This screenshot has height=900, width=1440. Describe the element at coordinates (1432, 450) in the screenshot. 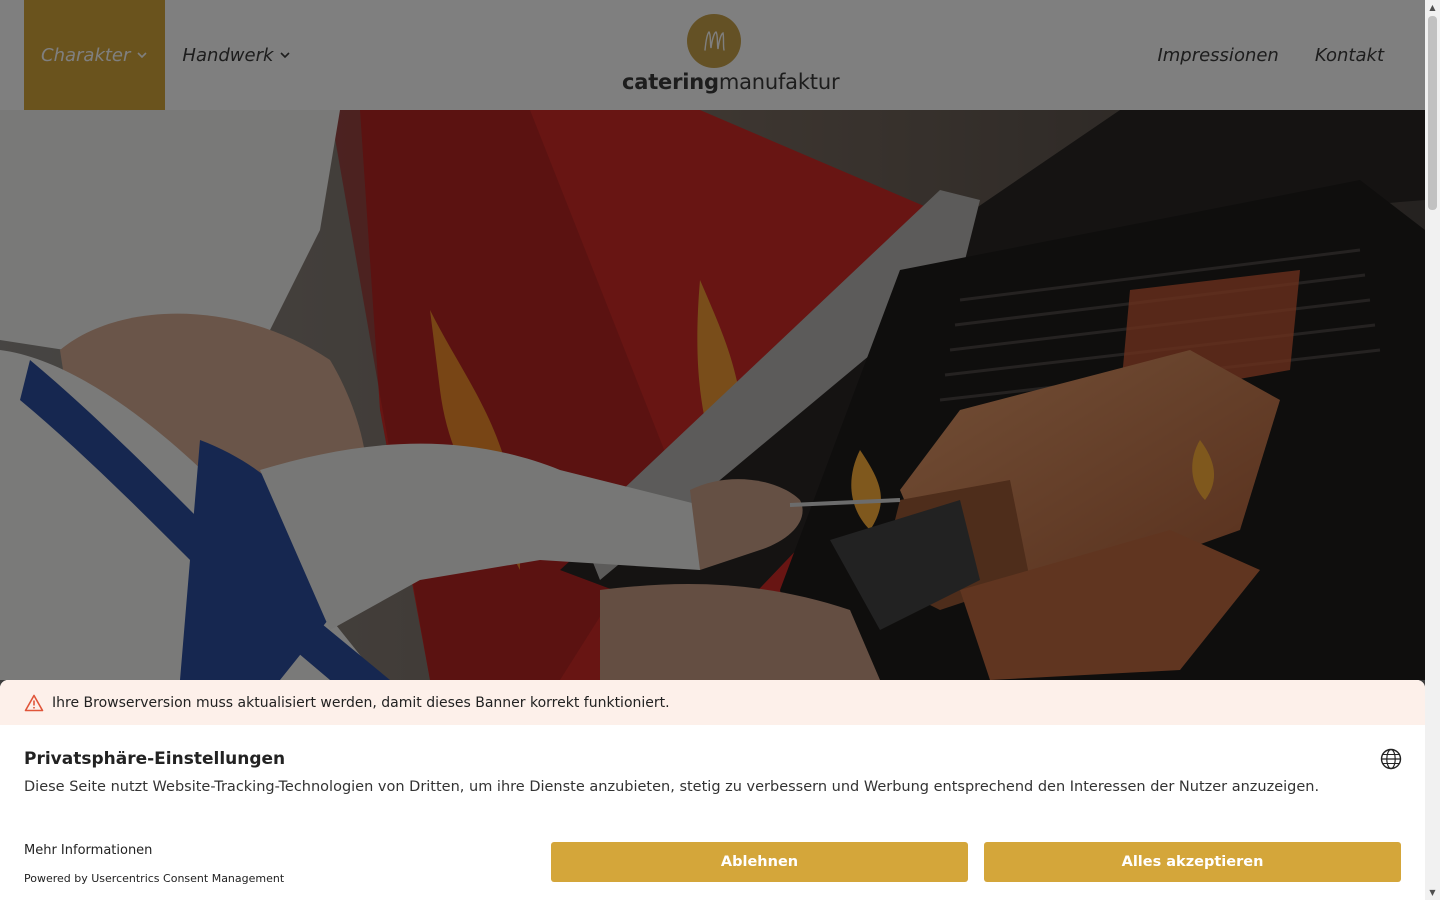

I see `page-scrollbar: ▲ ▼` at that location.